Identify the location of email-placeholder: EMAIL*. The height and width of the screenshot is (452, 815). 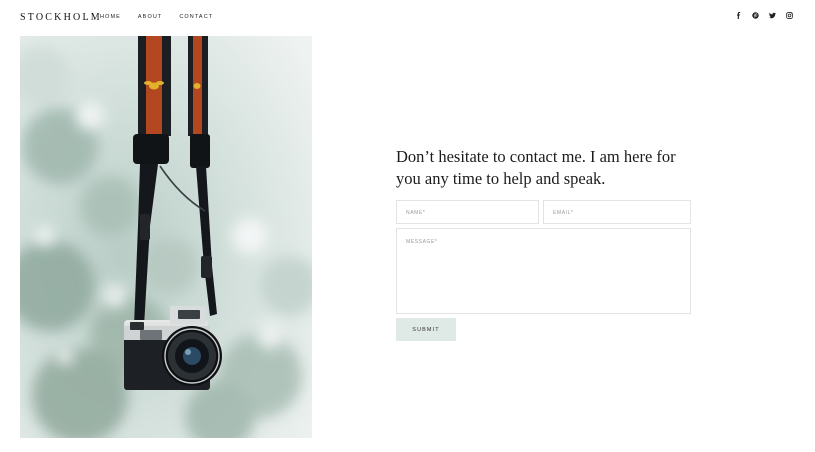
(563, 213).